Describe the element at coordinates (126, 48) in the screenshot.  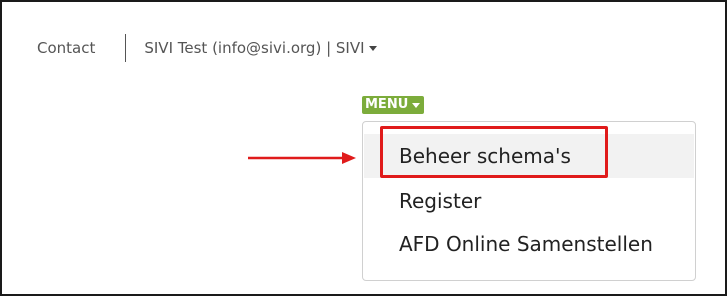
I see `nav-divider` at that location.